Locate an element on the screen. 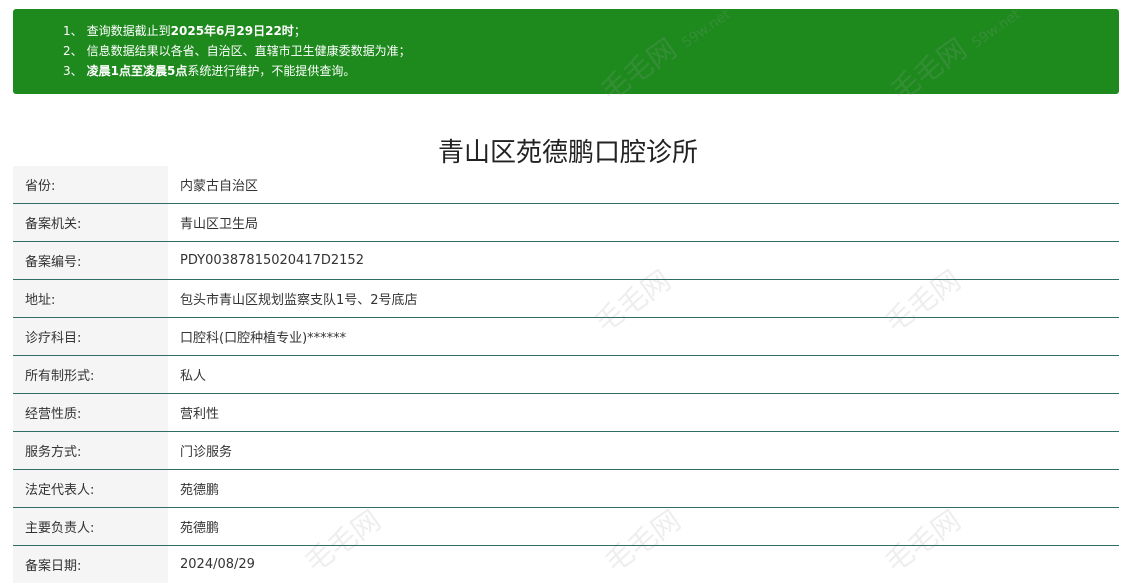  row-value: PDY00387815020417D2152 is located at coordinates (643, 261).